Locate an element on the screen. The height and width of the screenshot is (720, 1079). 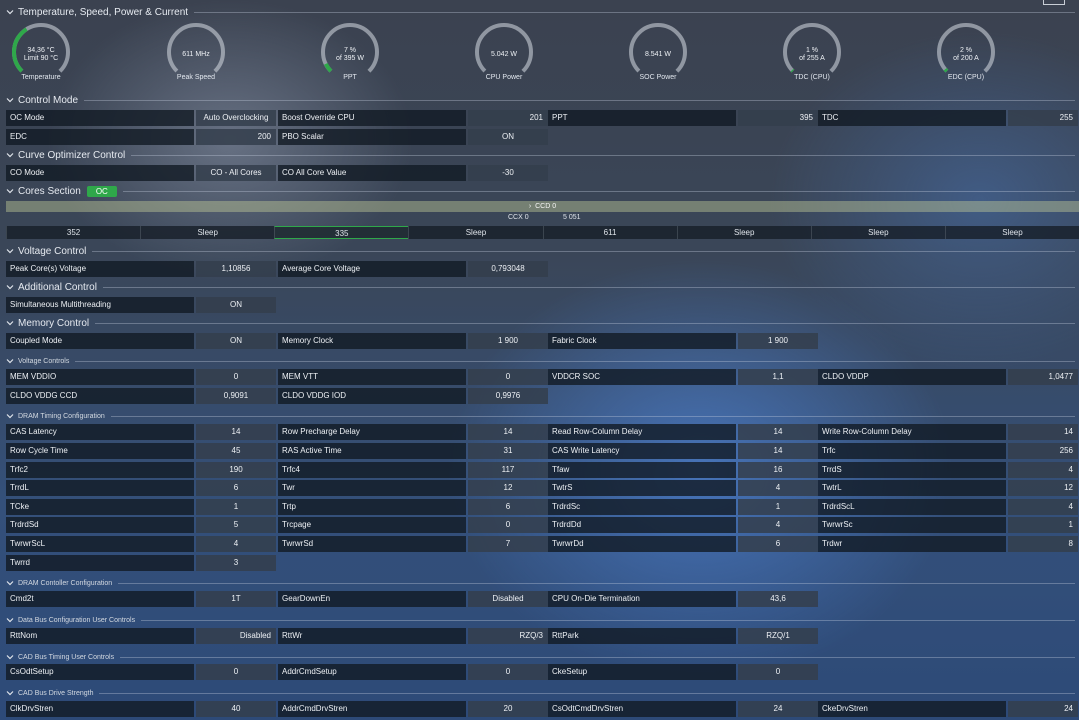
gauge-value: 611 MHz is located at coordinates (196, 54).